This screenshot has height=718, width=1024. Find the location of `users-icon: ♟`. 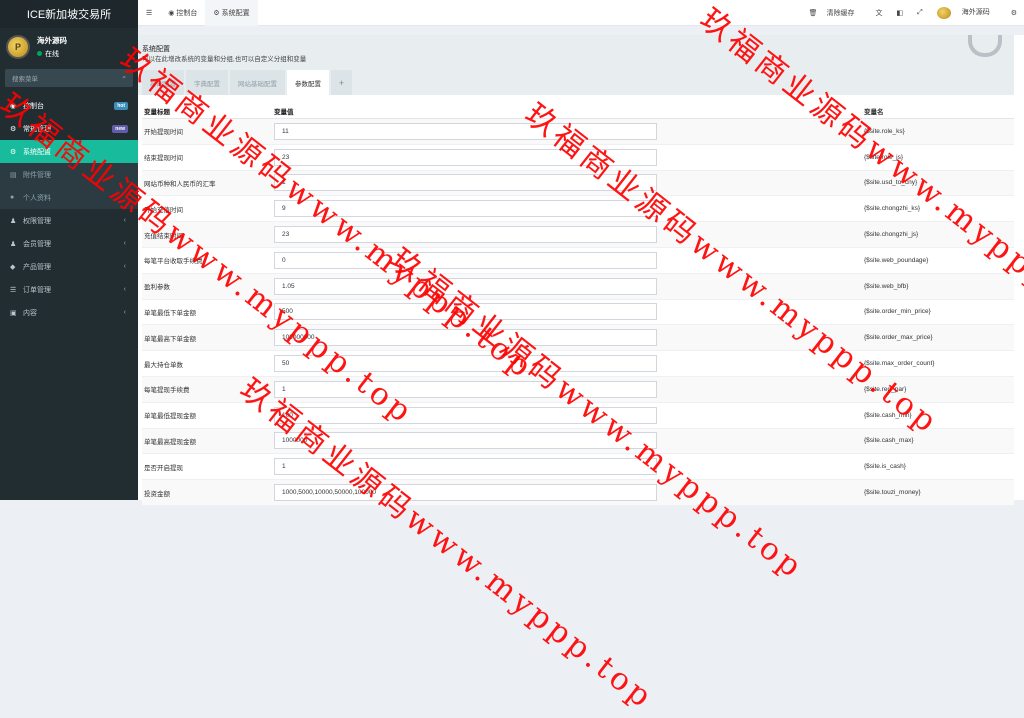

users-icon: ♟ is located at coordinates (13, 244).